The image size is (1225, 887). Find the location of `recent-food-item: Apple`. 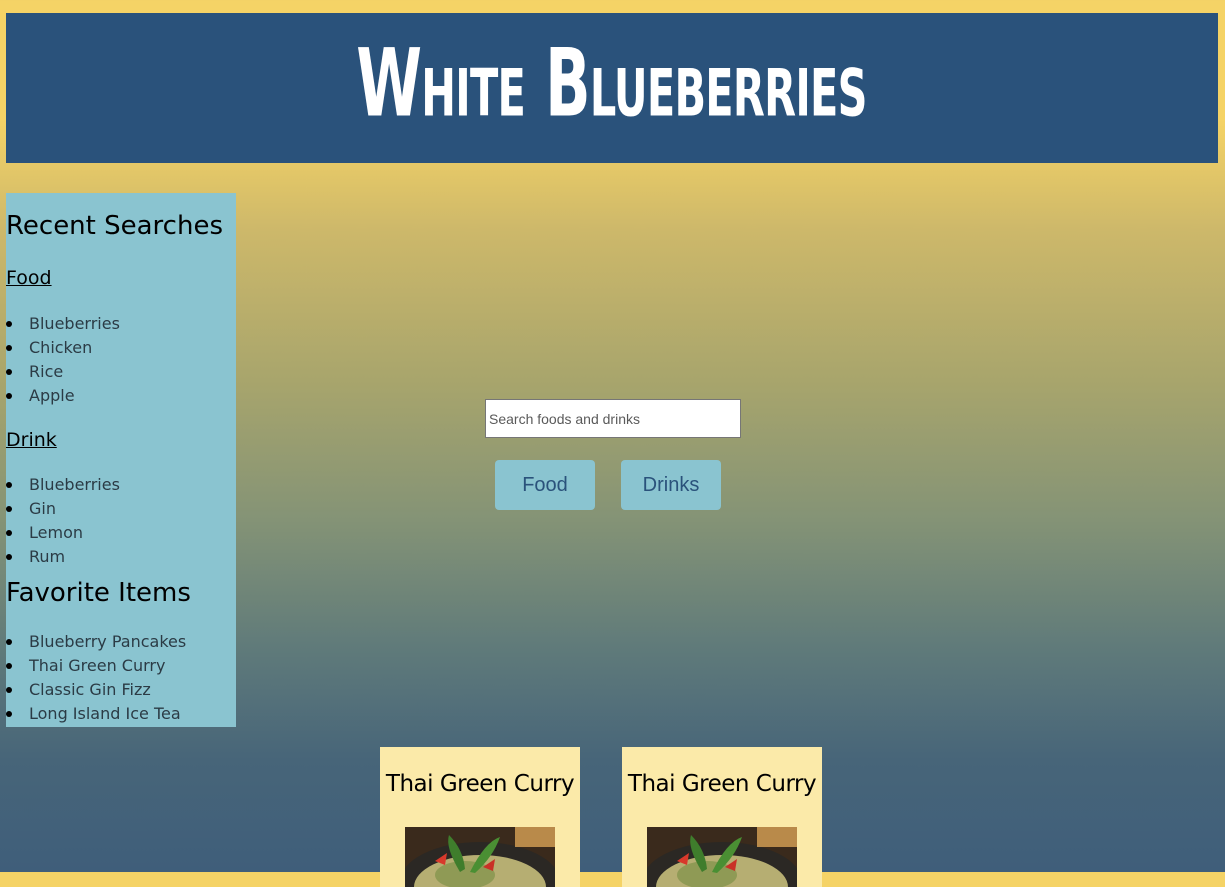

recent-food-item: Apple is located at coordinates (63, 396).